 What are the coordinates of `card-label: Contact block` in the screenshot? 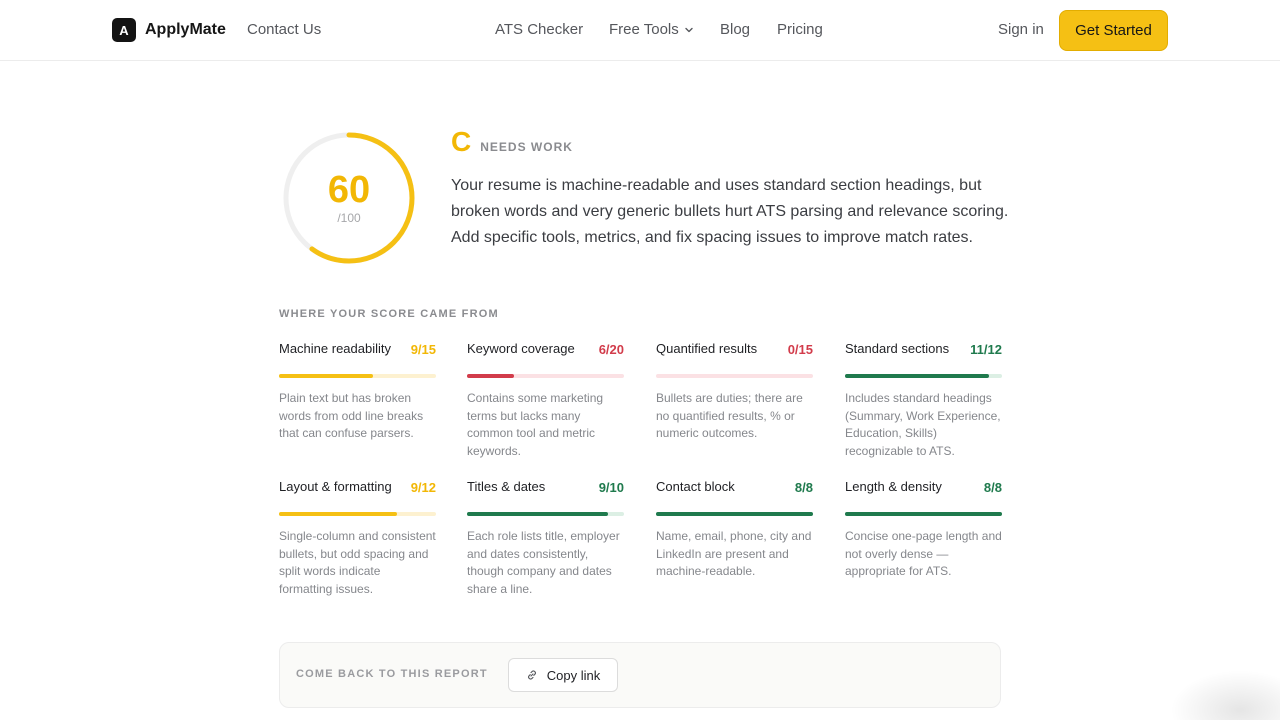 It's located at (695, 486).